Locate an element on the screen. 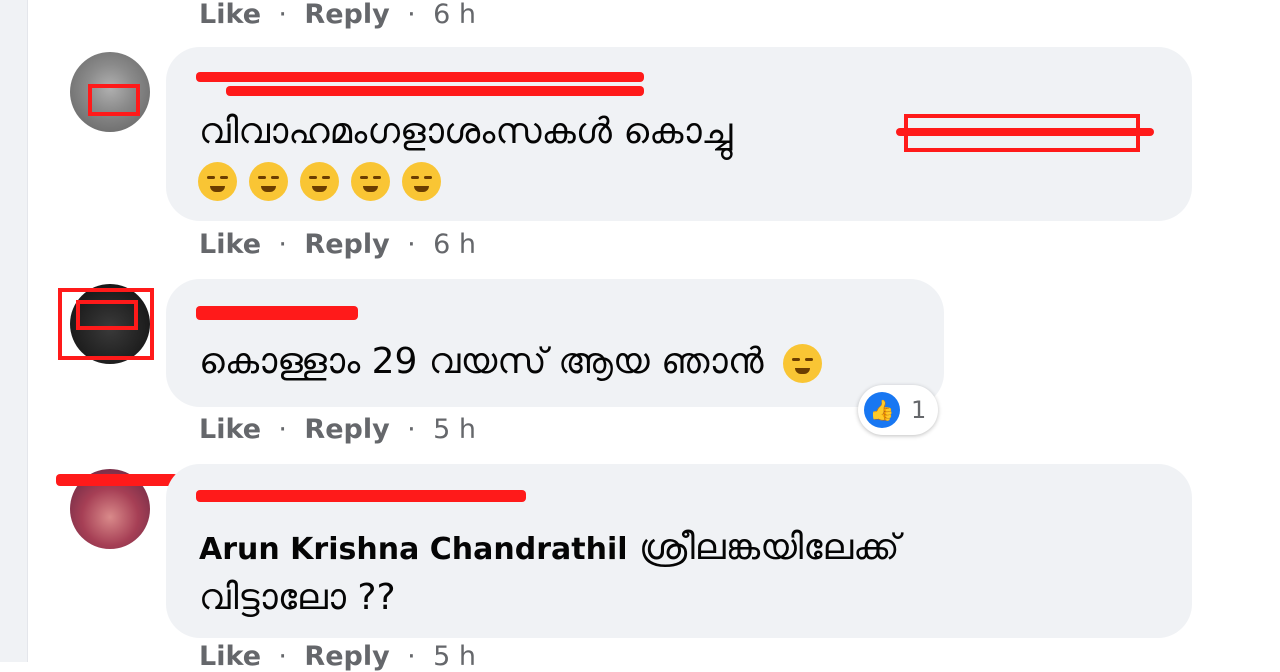  comment-text: വിവാഹമംഗളാശംസകൾ കൊച്ചു is located at coordinates (465, 132).